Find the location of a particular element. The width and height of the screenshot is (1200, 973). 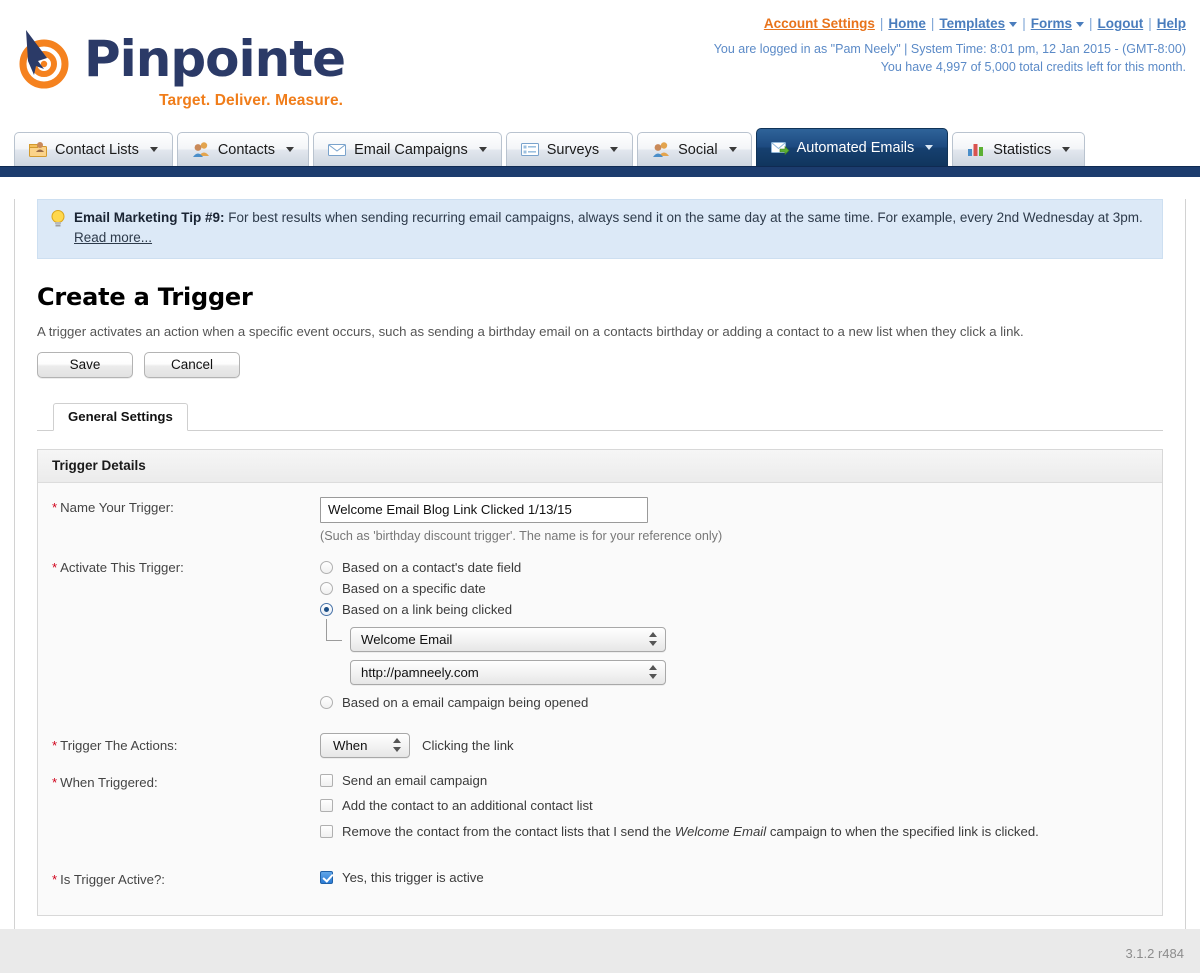

tab-statistics: Statistics is located at coordinates (1019, 149).